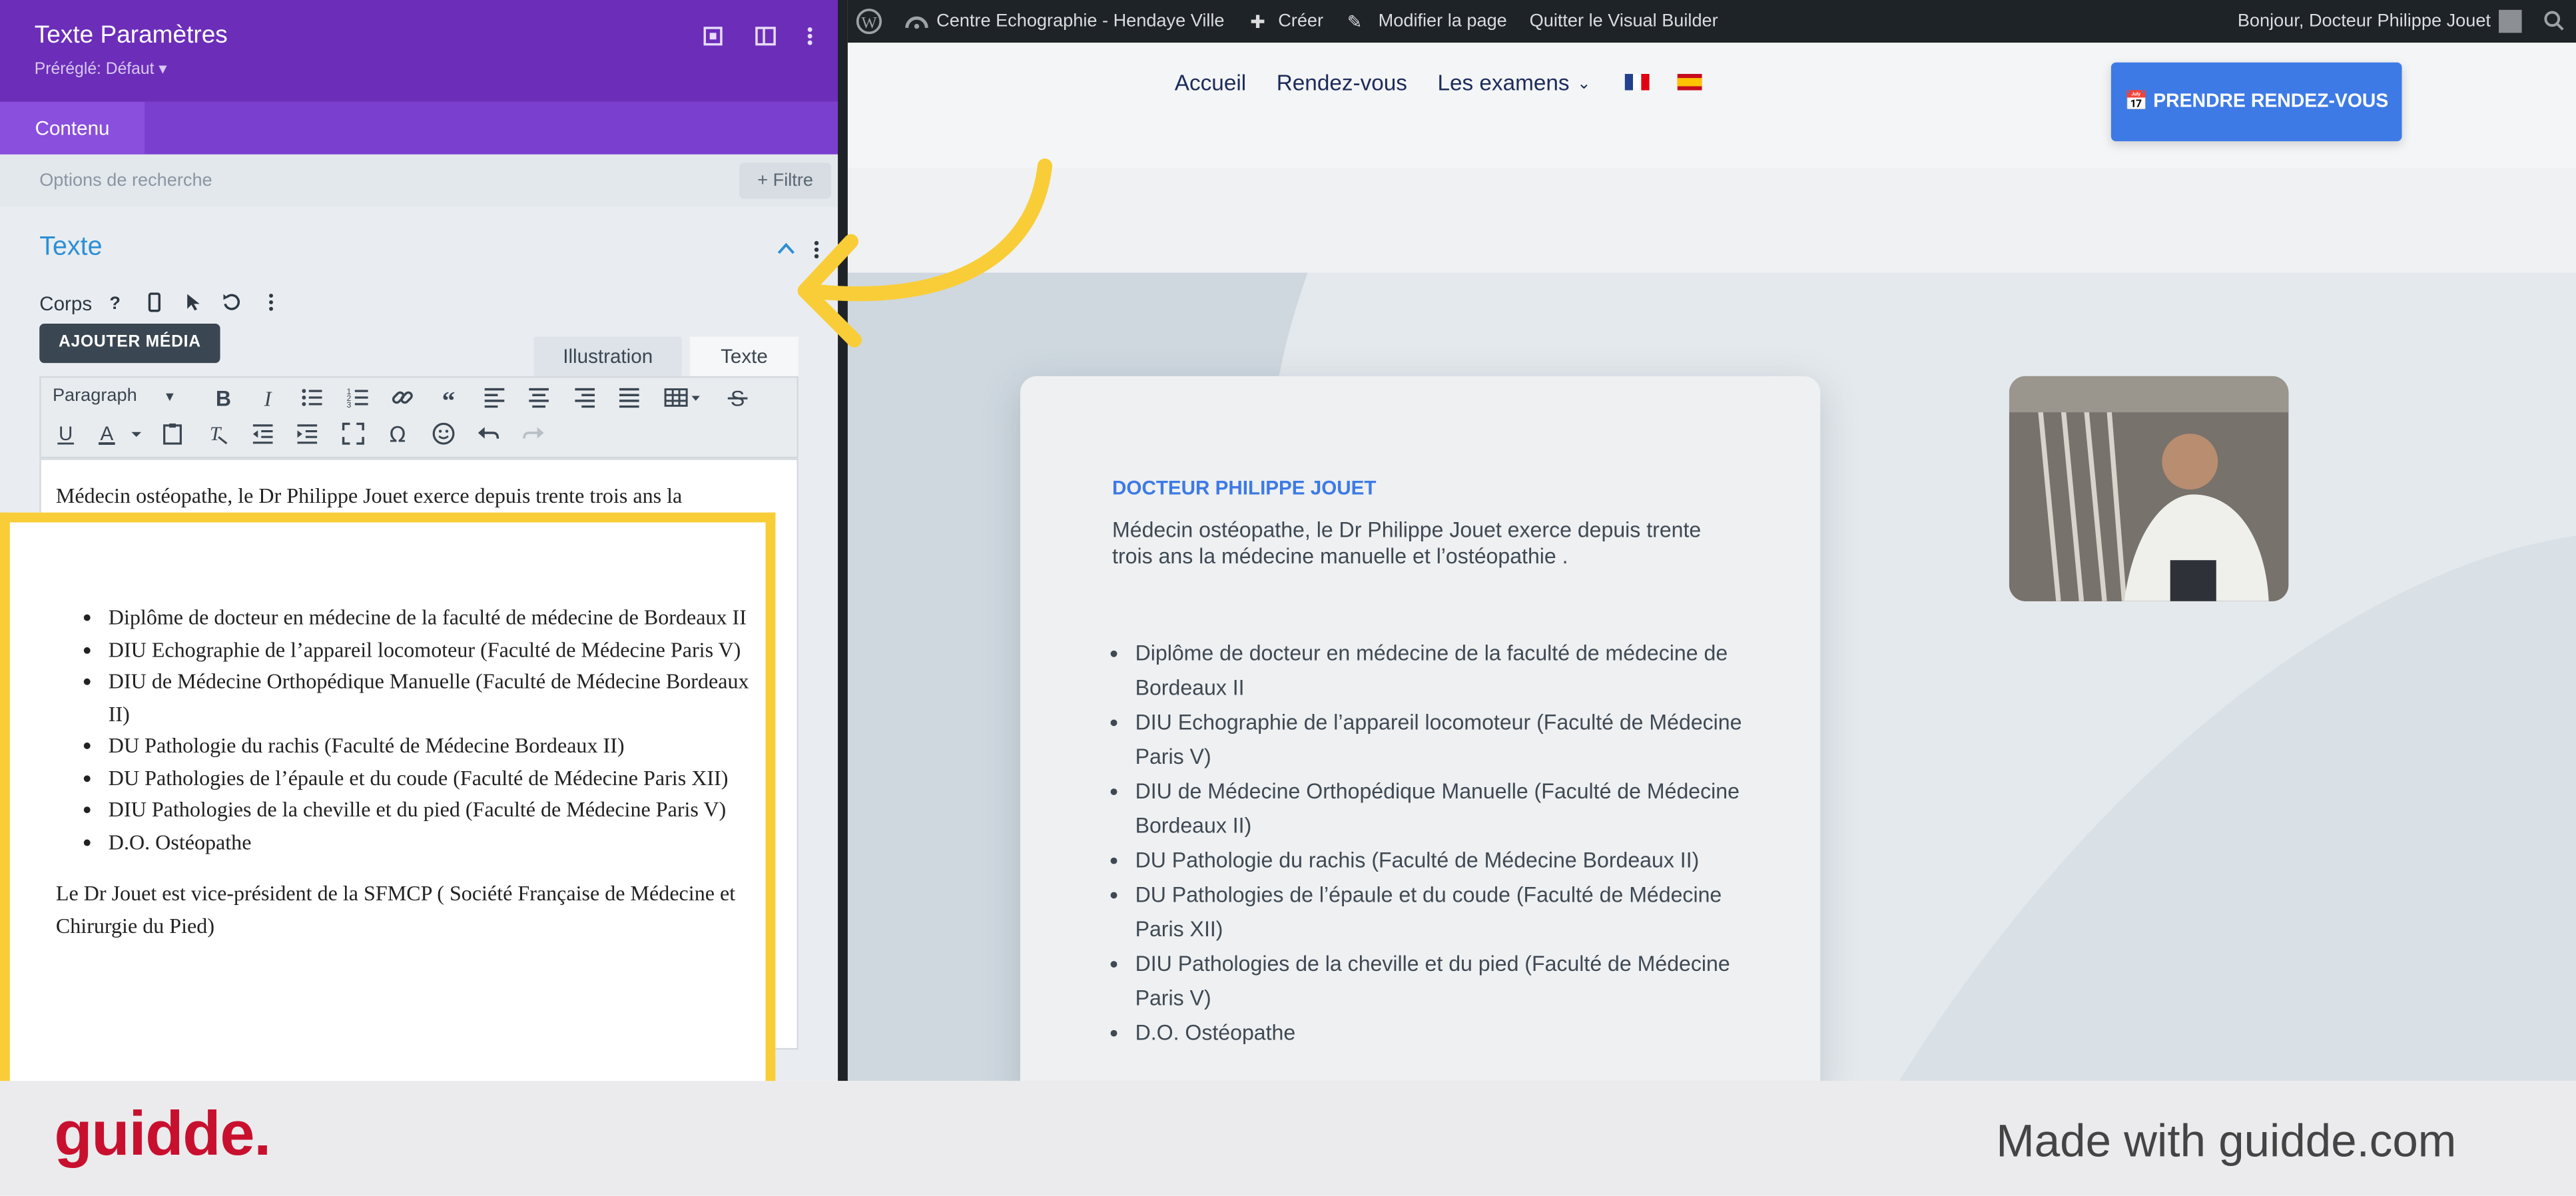  I want to click on split-view-icon, so click(766, 36).